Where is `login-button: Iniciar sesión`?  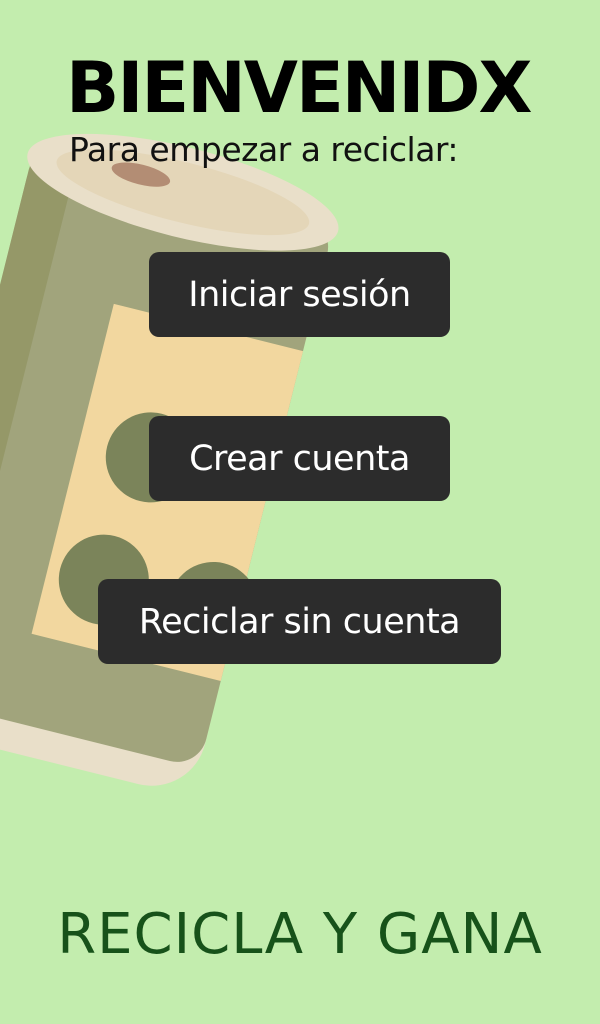
login-button: Iniciar sesión is located at coordinates (299, 294).